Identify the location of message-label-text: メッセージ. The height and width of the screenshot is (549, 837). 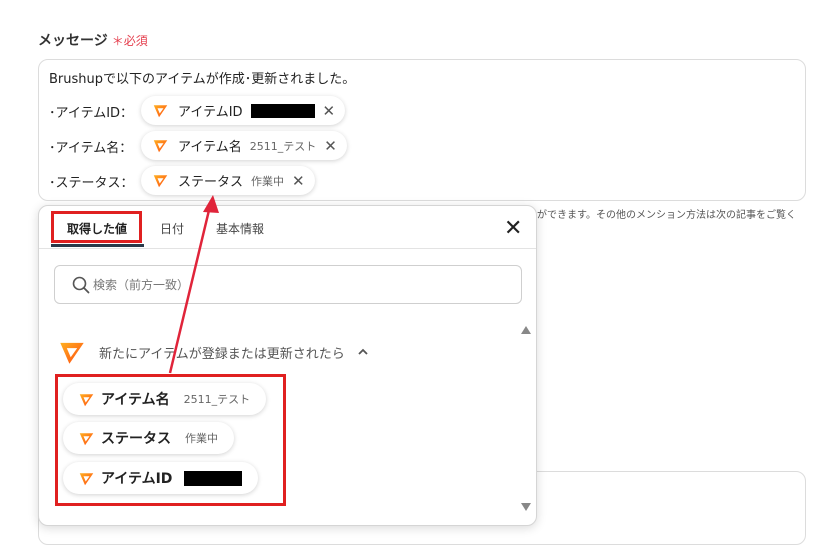
(73, 41).